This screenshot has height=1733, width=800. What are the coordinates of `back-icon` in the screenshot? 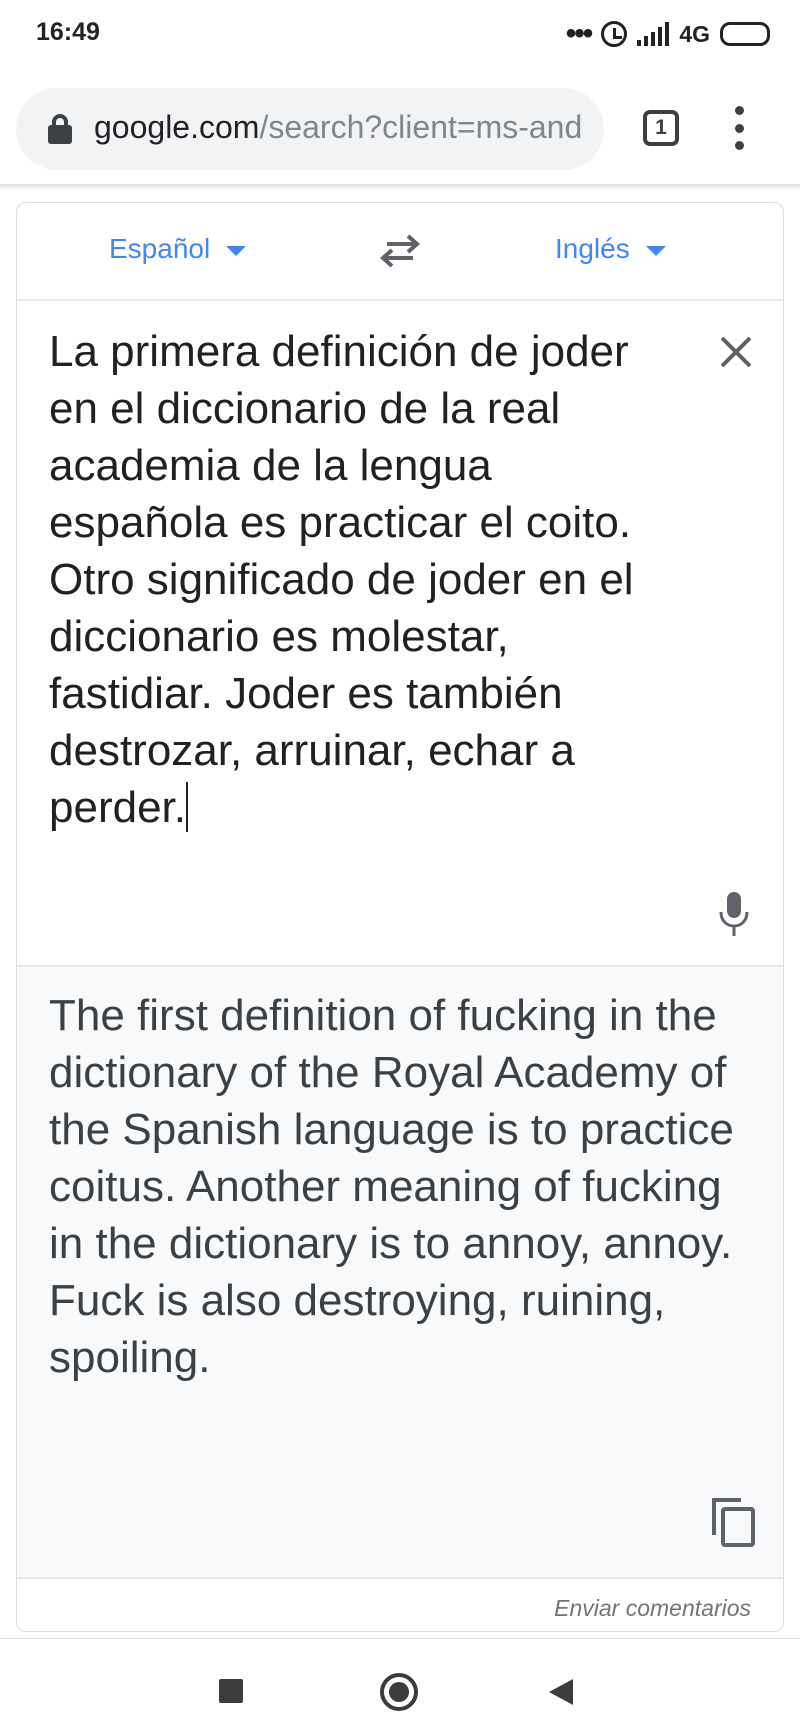 It's located at (561, 1692).